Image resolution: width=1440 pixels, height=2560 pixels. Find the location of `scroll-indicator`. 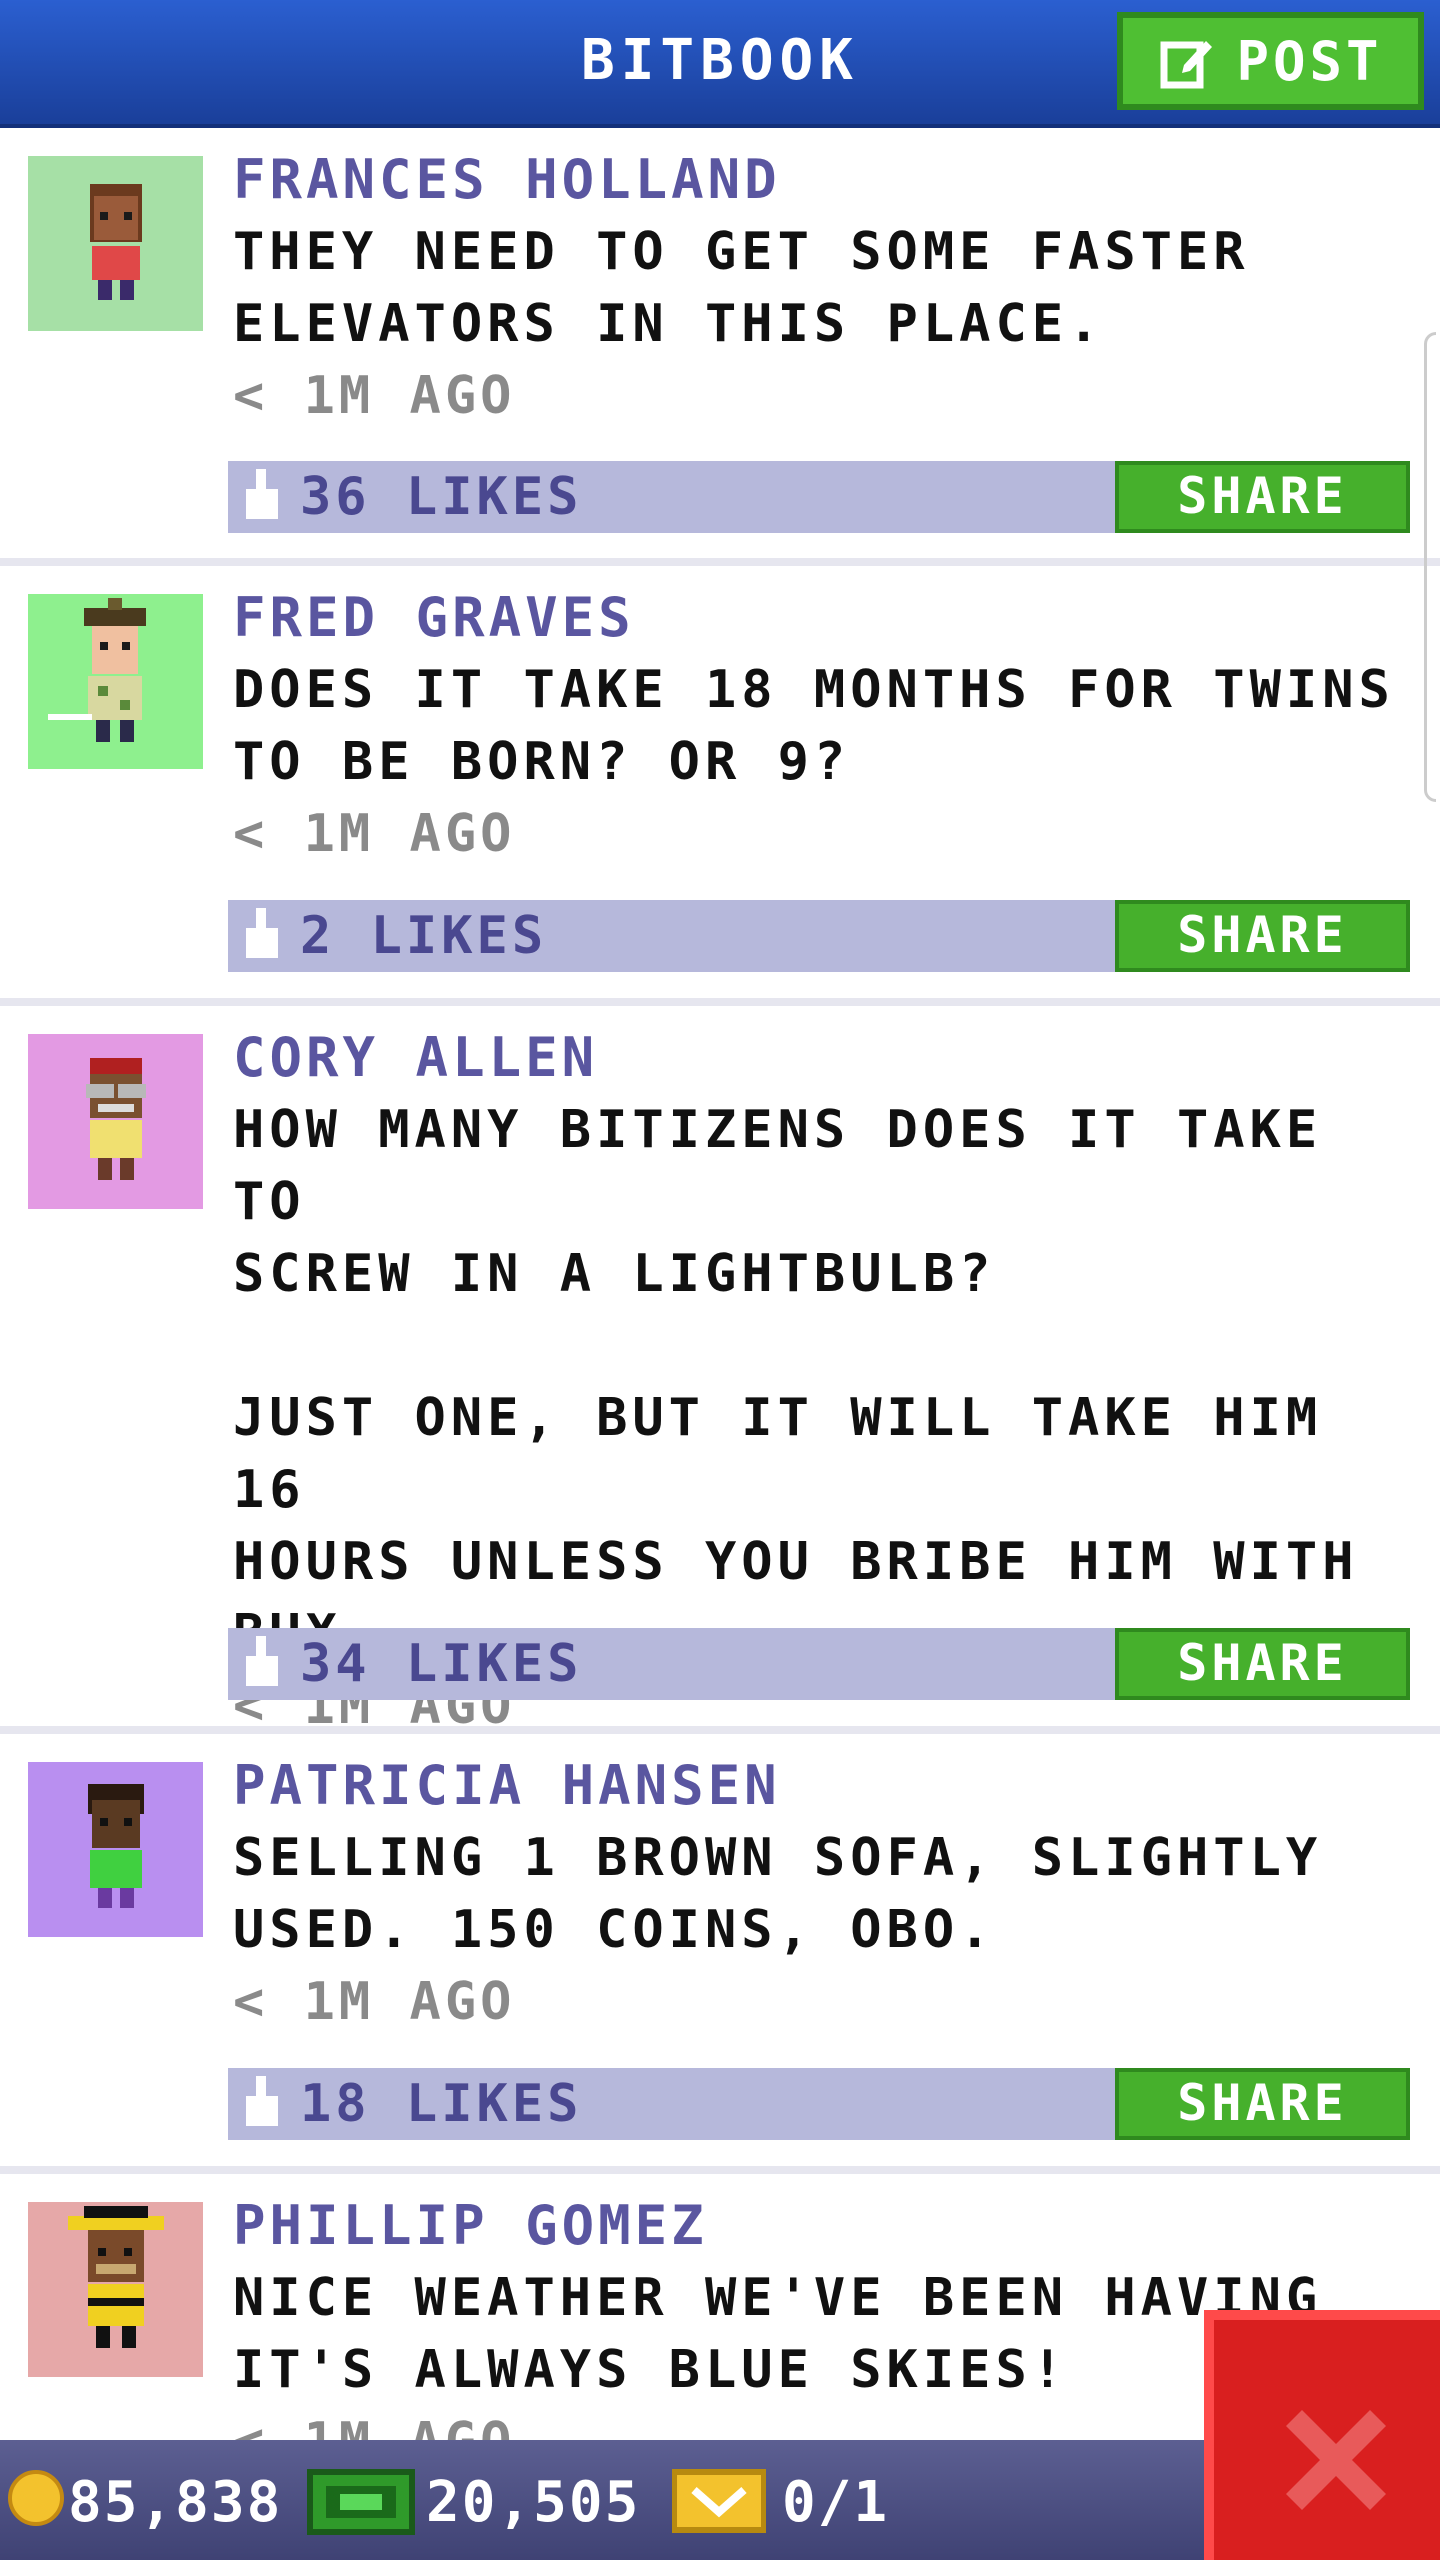

scroll-indicator is located at coordinates (1430, 567).